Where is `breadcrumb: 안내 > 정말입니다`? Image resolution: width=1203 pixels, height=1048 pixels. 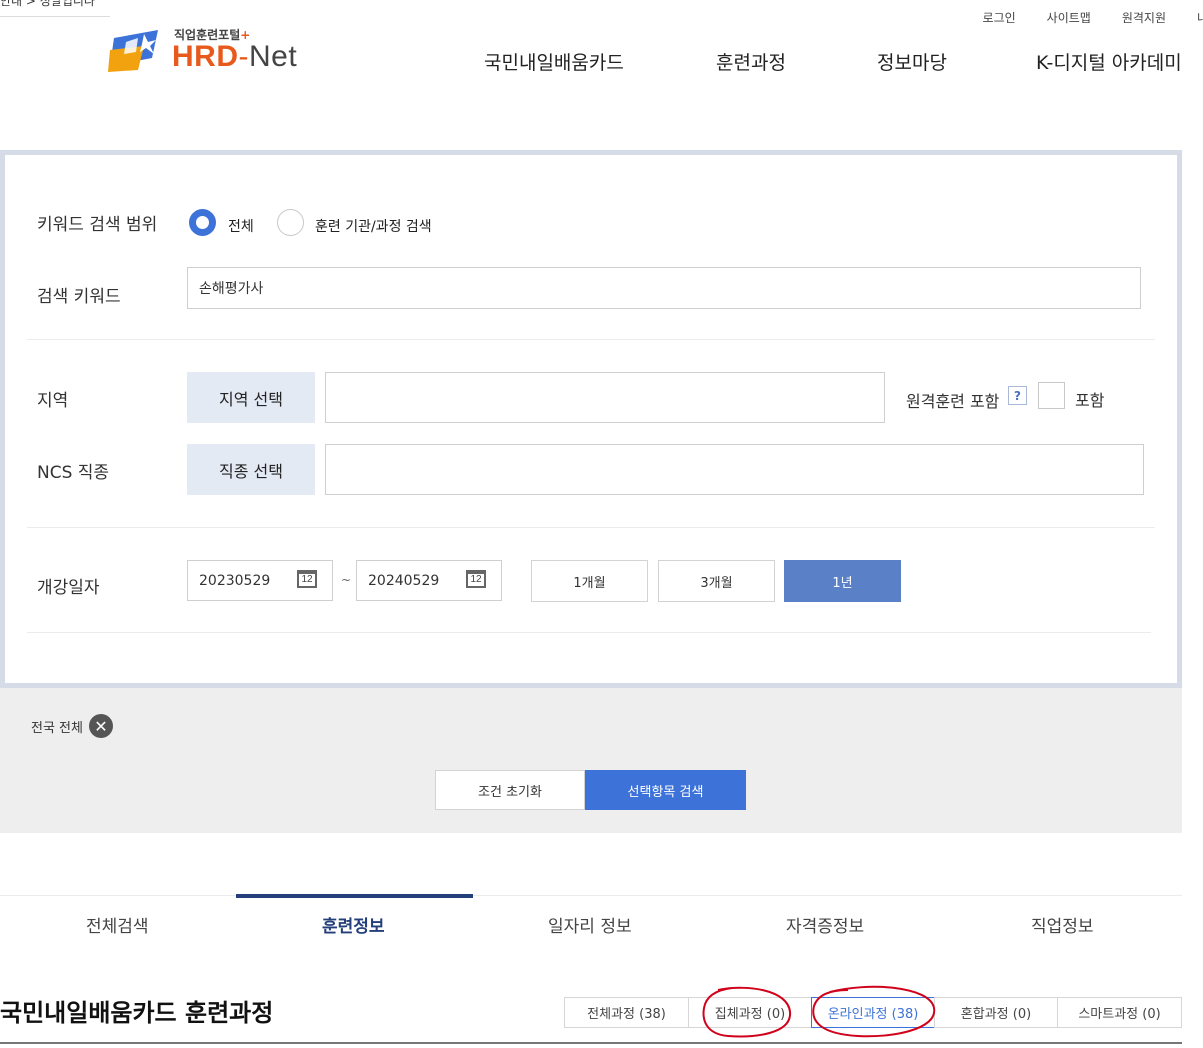 breadcrumb: 안내 > 정말입니다 is located at coordinates (55, 8).